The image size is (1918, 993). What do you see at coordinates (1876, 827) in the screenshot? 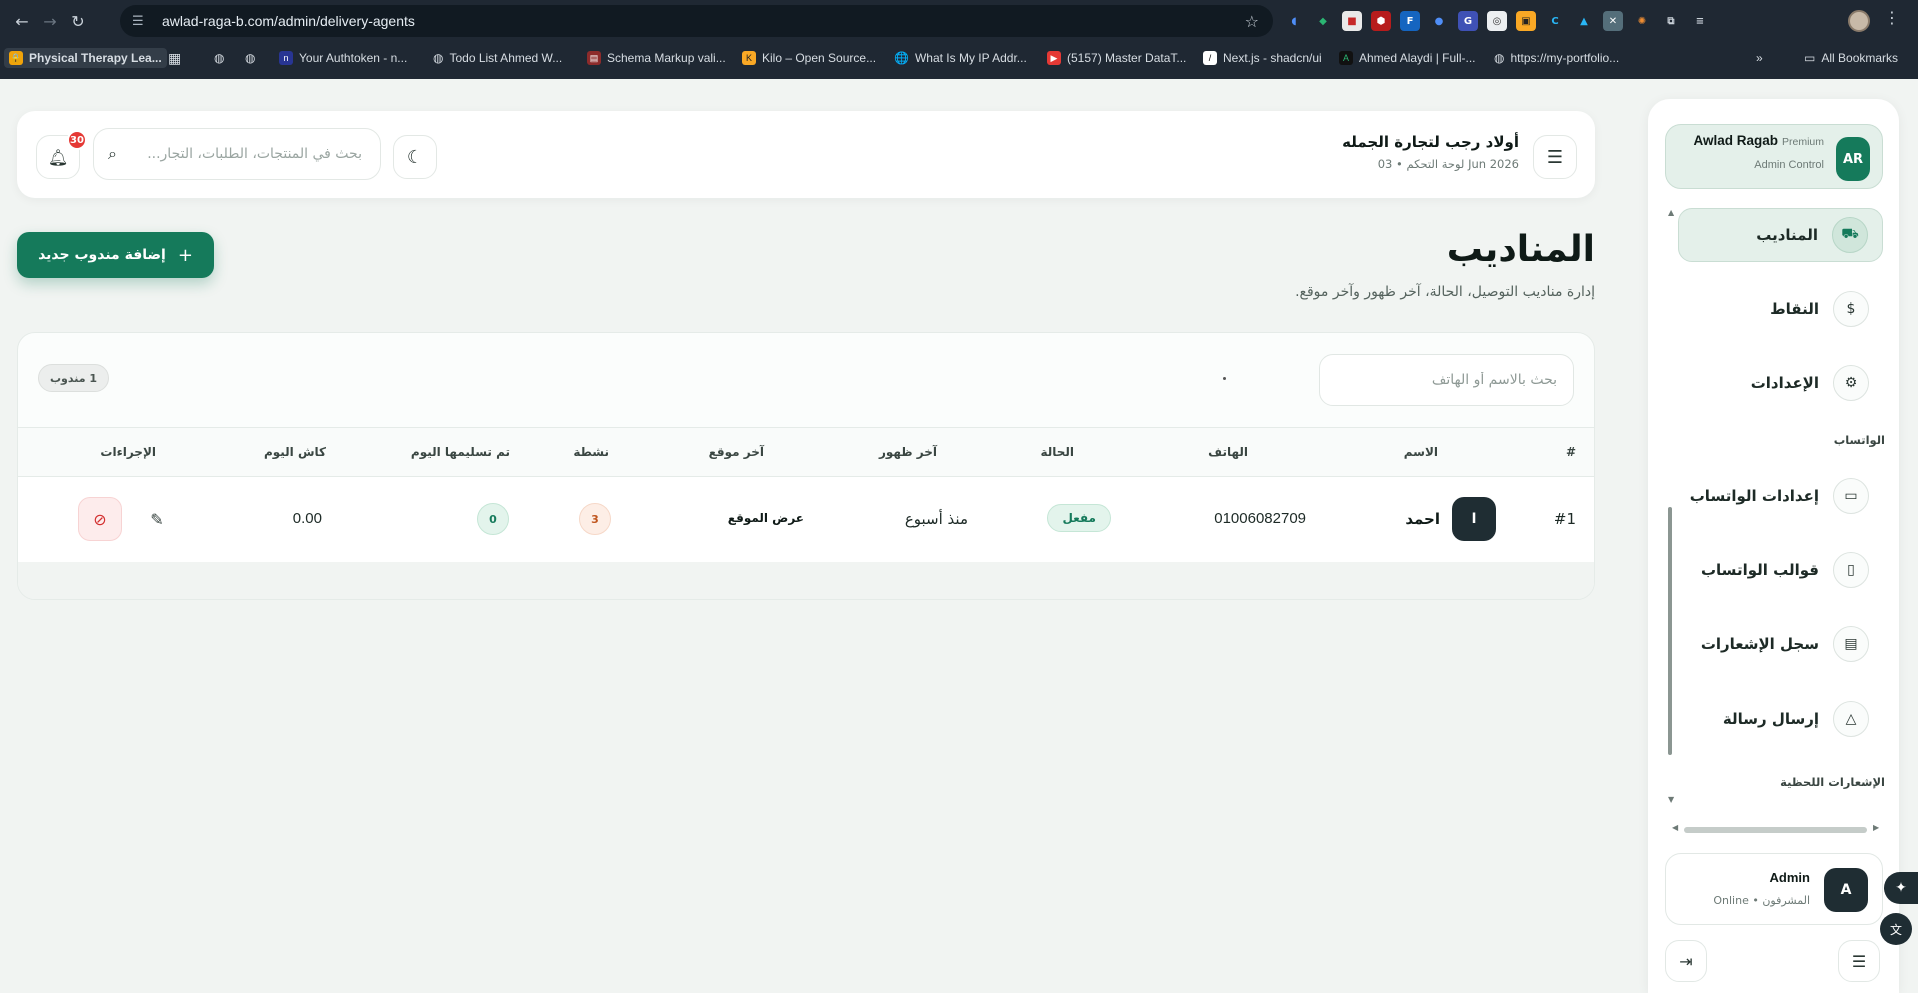
I see `scroll-right-icon: ▶` at bounding box center [1876, 827].